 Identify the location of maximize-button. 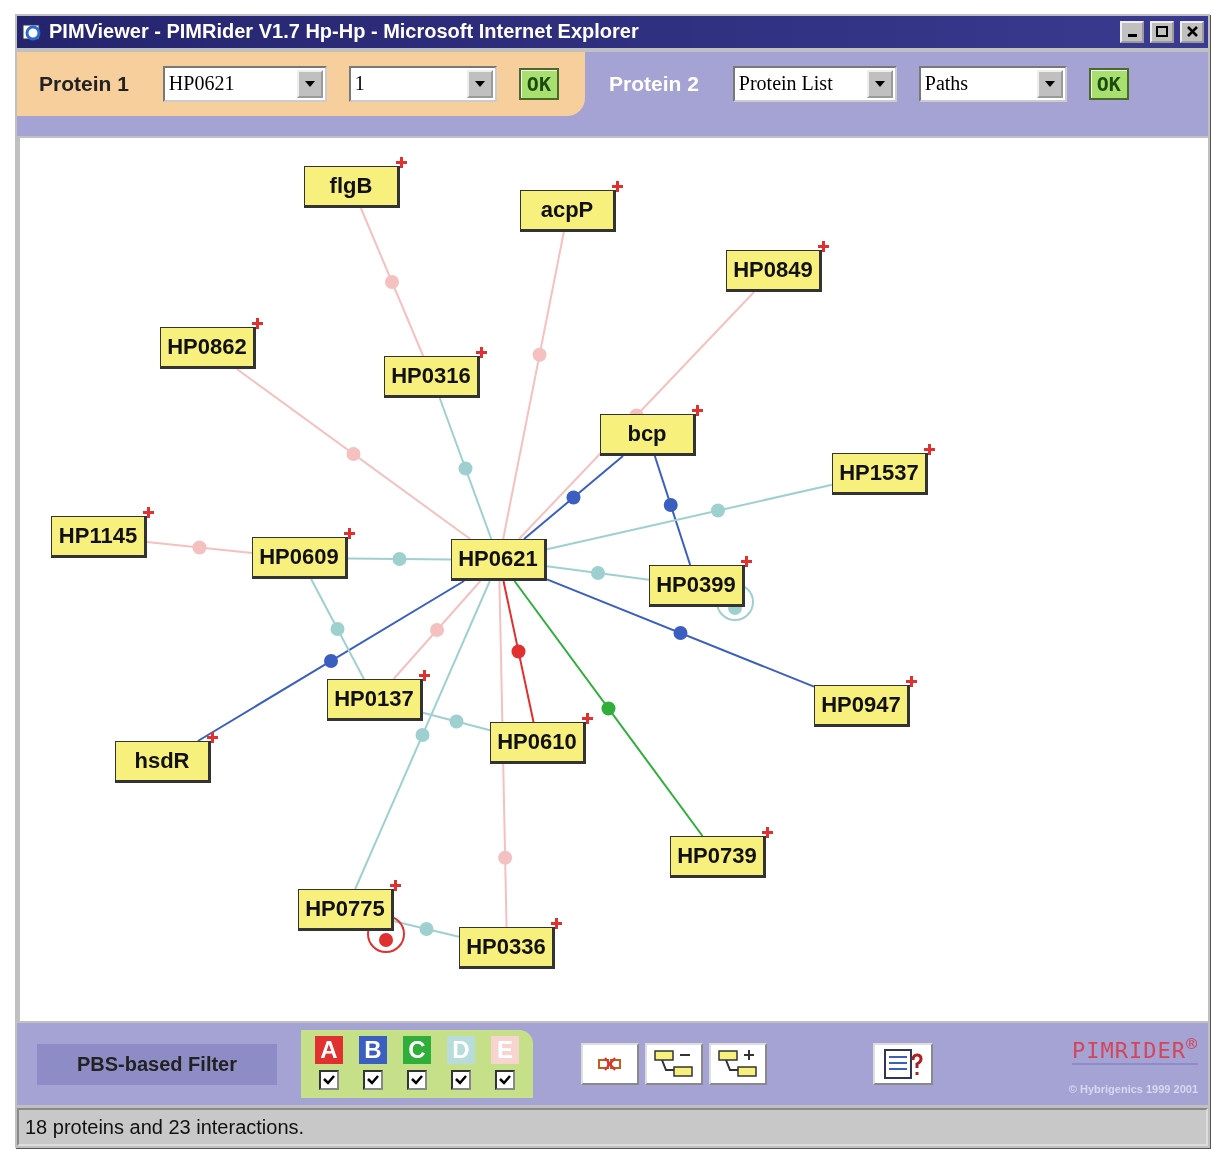
(1162, 31).